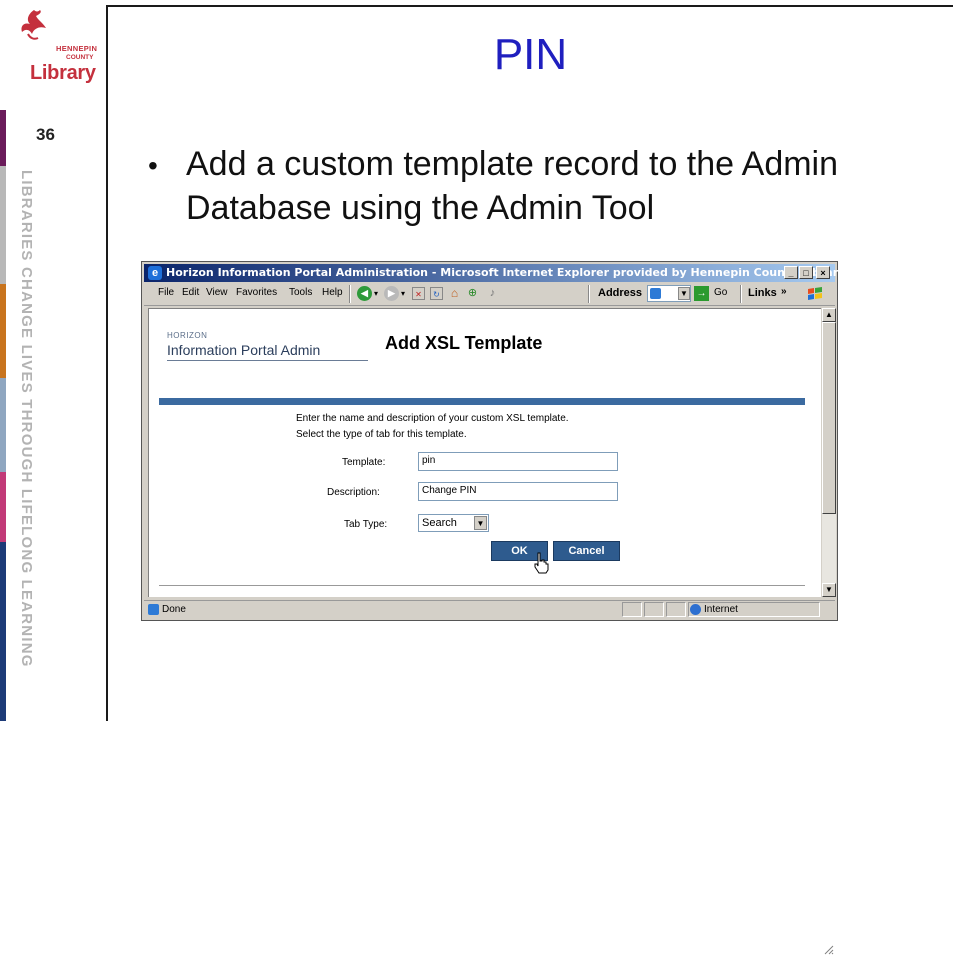 The height and width of the screenshot is (955, 953). I want to click on template-input: pin, so click(518, 461).